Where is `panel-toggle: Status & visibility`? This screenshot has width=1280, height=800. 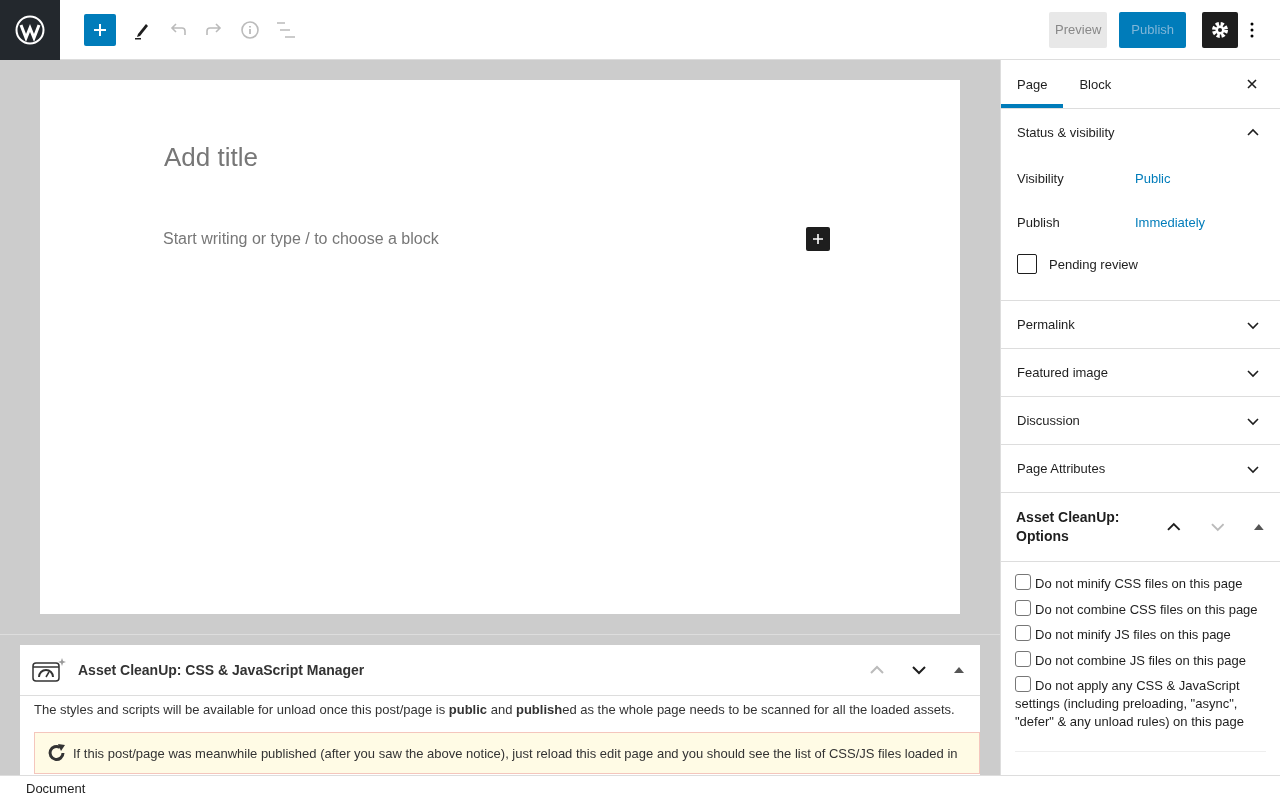
panel-toggle: Status & visibility is located at coordinates (1140, 132).